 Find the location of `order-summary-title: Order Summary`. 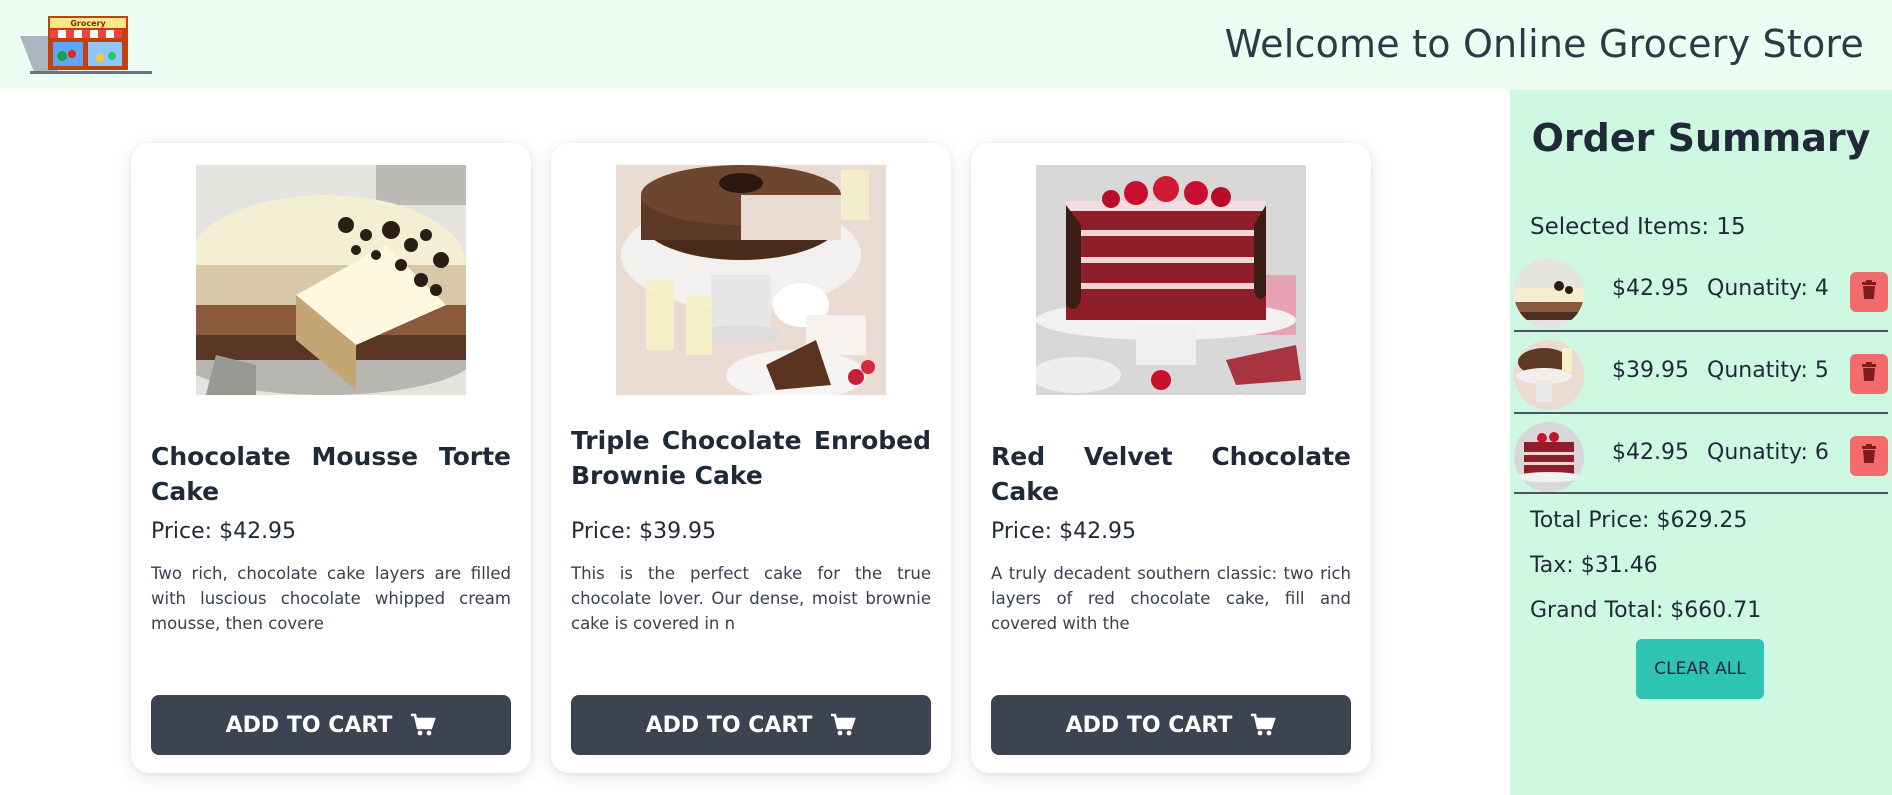

order-summary-title: Order Summary is located at coordinates (1701, 138).